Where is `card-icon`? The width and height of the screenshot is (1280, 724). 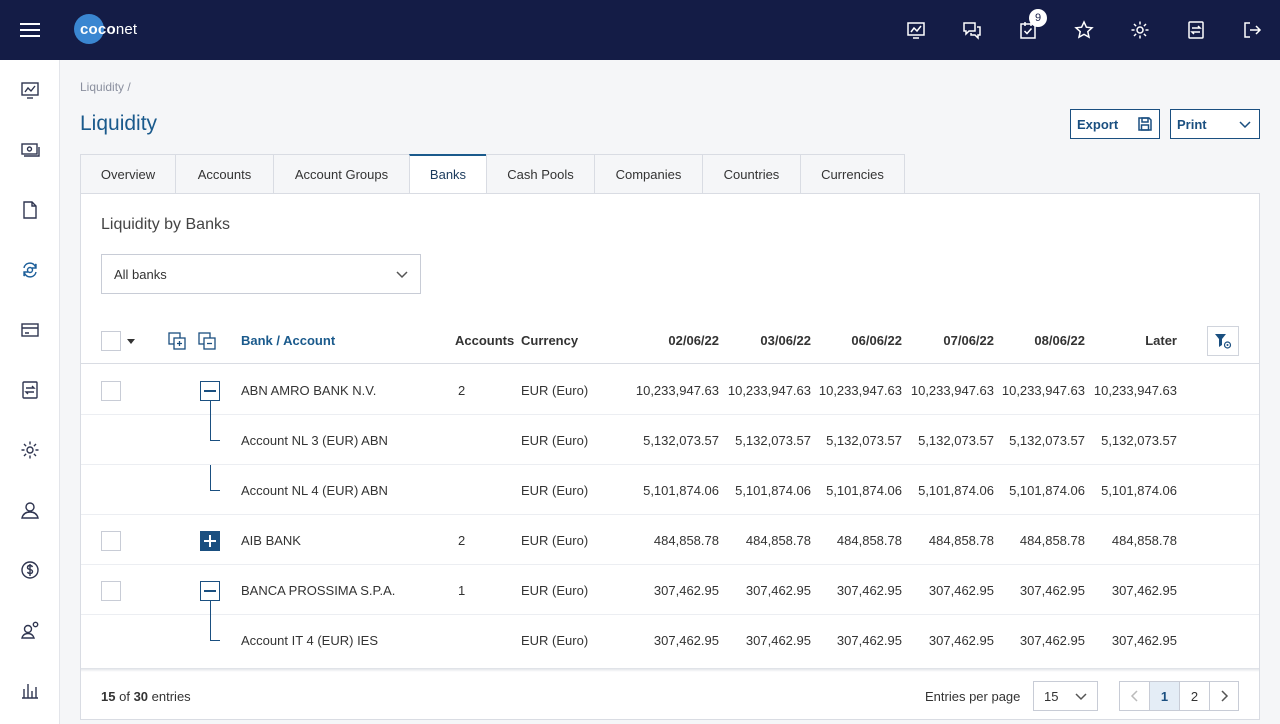 card-icon is located at coordinates (30, 330).